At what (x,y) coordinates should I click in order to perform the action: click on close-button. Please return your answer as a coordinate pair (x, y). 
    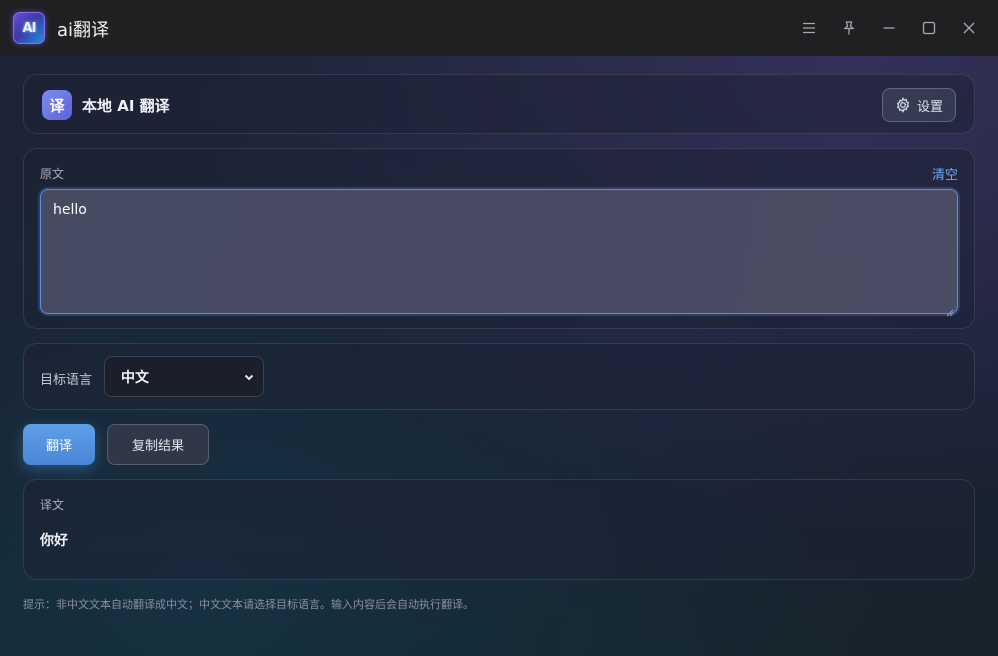
    Looking at the image, I should click on (969, 28).